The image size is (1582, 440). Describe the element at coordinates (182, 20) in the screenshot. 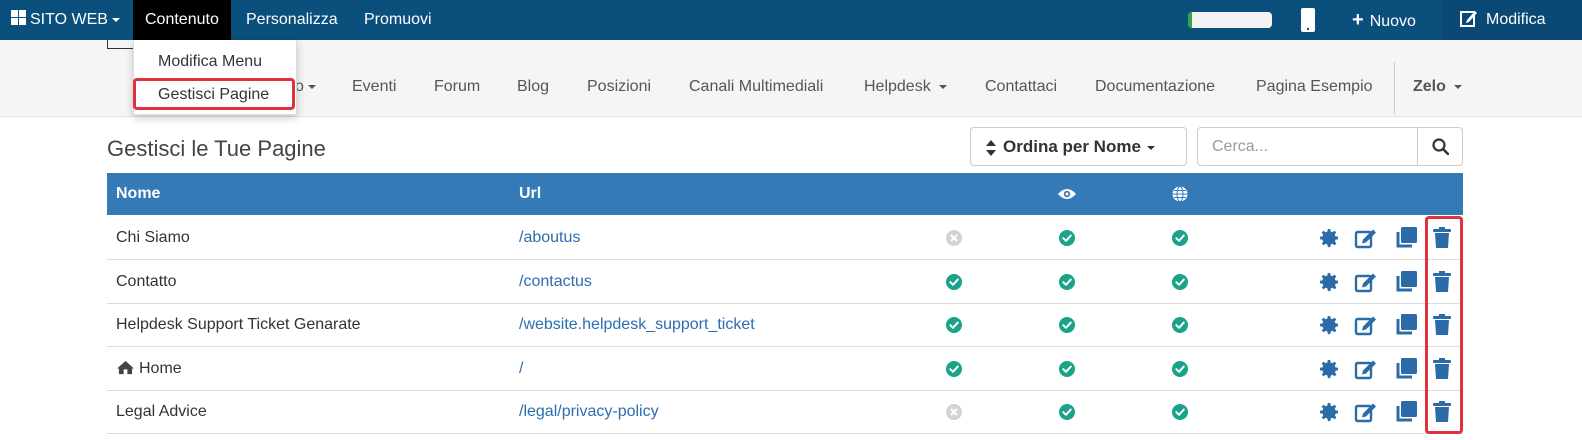

I see `content-menu: Contenuto` at that location.